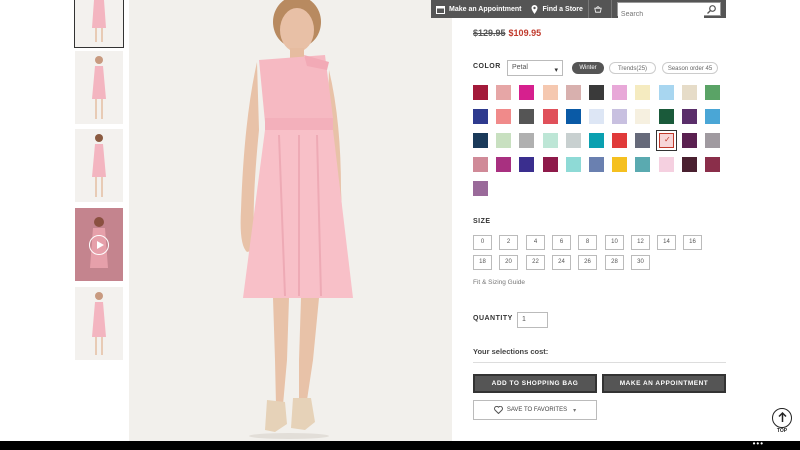  I want to click on shopping-bag-icon, so click(598, 9).